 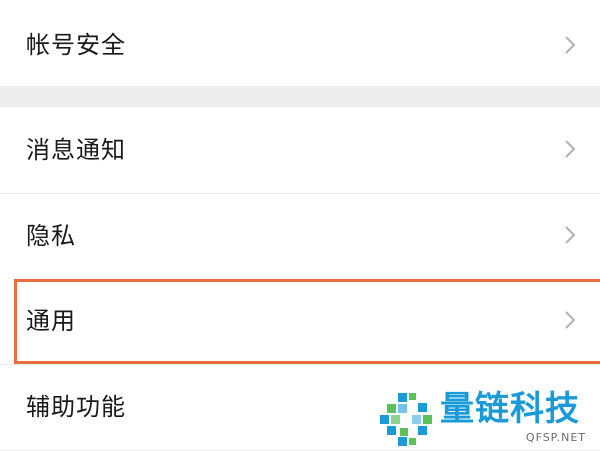 I want to click on settings-item-label: 通用, so click(x=51, y=321).